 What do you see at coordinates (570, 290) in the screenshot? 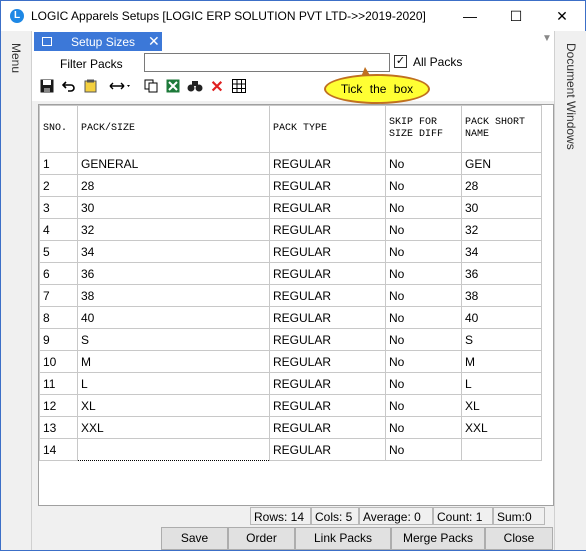
I see `document-windows-panel: Document Windows` at bounding box center [570, 290].